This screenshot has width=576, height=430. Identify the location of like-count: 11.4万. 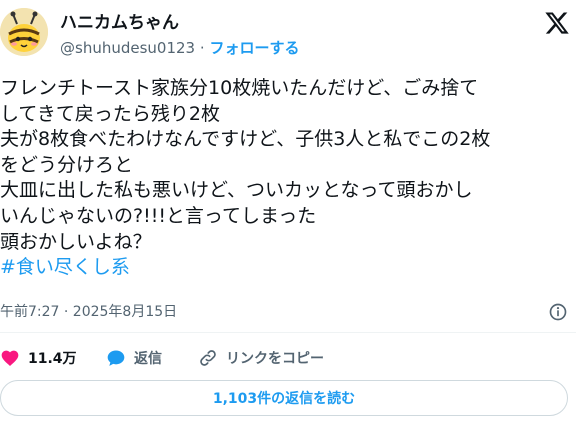
(52, 359).